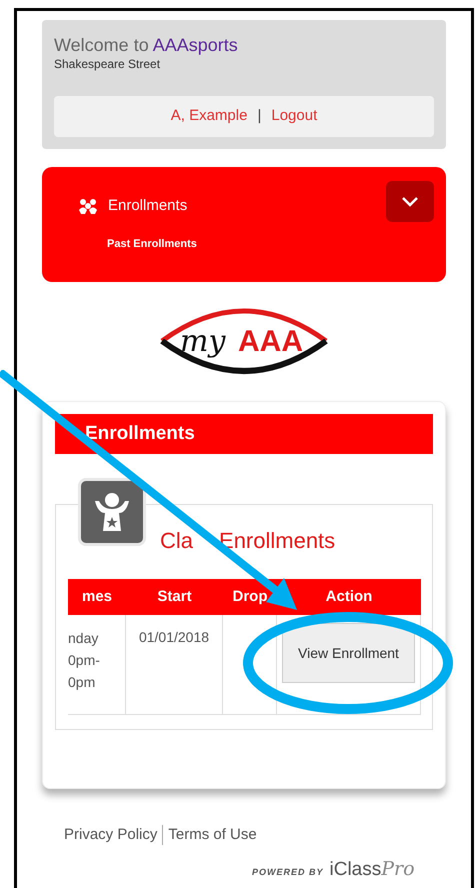 The width and height of the screenshot is (475, 888). I want to click on time-text: 0pm-, so click(84, 660).